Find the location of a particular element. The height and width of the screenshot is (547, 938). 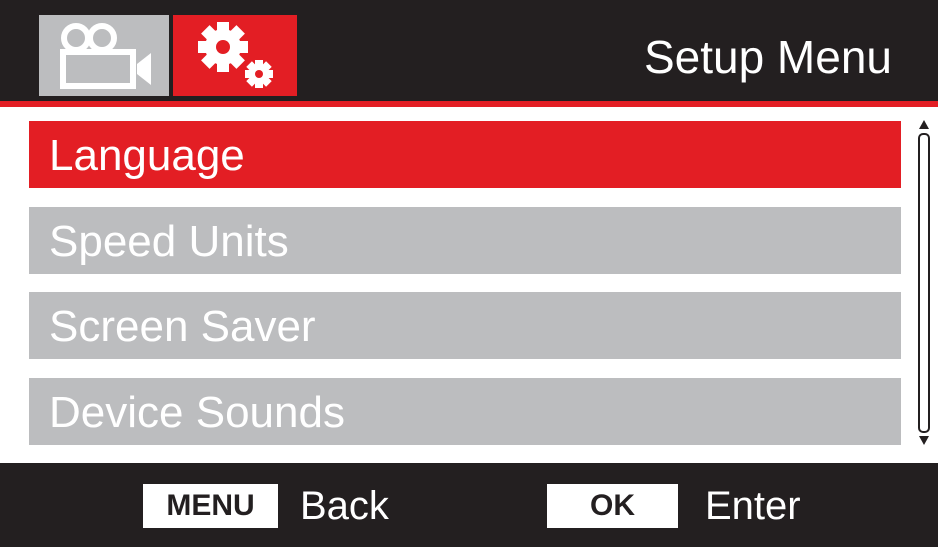

back-label: Back is located at coordinates (344, 506).